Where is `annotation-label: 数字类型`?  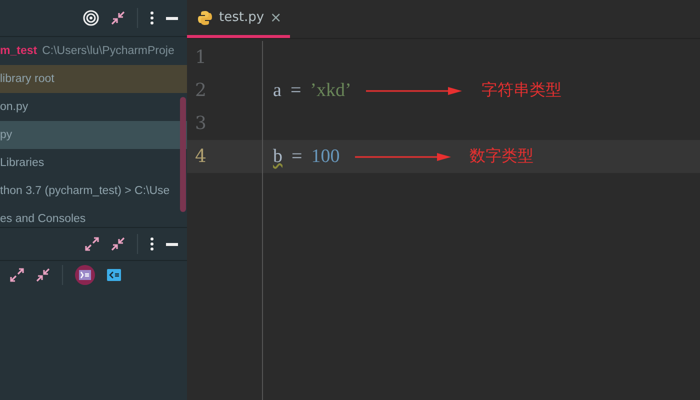
annotation-label: 数字类型 is located at coordinates (502, 156).